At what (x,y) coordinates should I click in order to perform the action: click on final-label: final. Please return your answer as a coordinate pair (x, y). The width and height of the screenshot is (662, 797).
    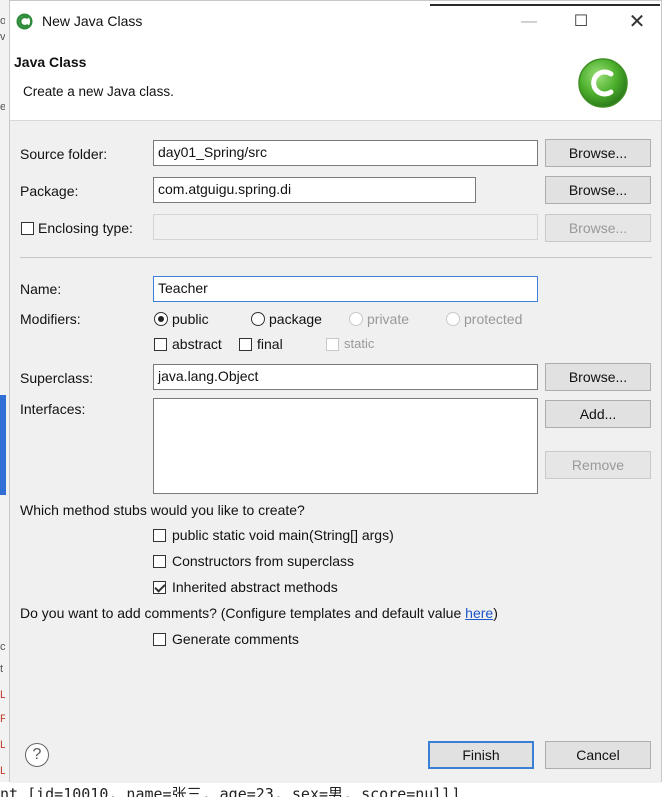
    Looking at the image, I should click on (270, 344).